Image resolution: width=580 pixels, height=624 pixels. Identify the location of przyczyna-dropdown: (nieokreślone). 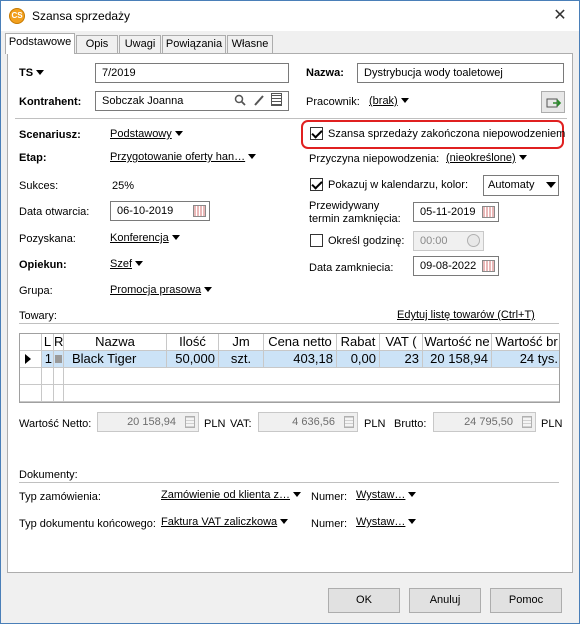
(486, 158).